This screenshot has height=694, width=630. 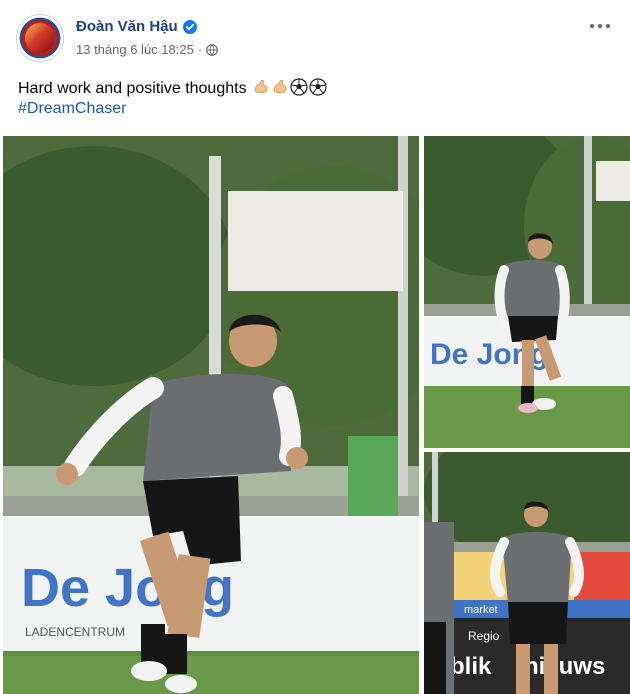 What do you see at coordinates (132, 88) in the screenshot?
I see `post-message: Hard work and positive thoughts` at bounding box center [132, 88].